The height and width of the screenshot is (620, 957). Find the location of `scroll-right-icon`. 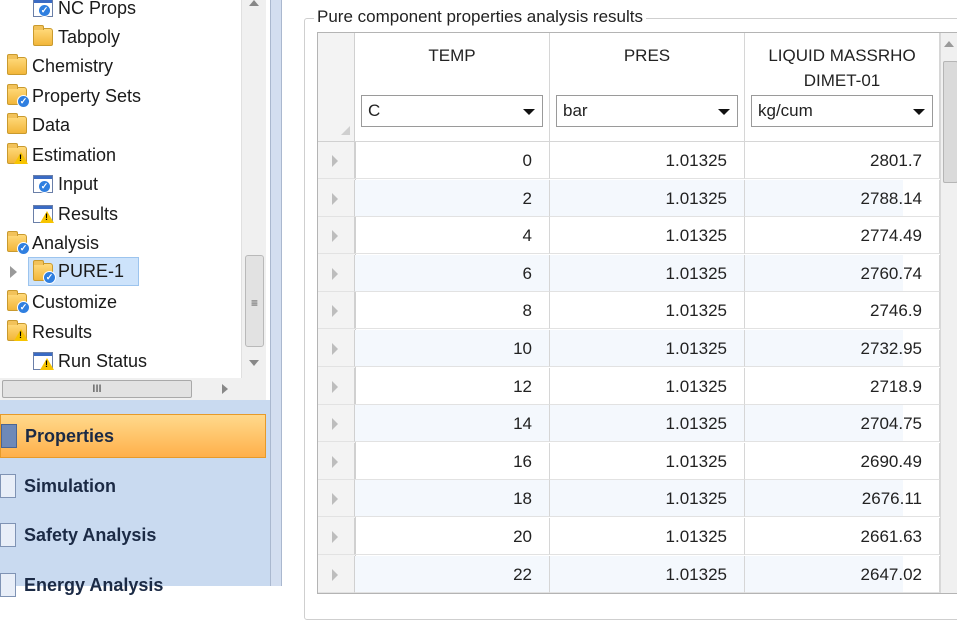

scroll-right-icon is located at coordinates (225, 389).